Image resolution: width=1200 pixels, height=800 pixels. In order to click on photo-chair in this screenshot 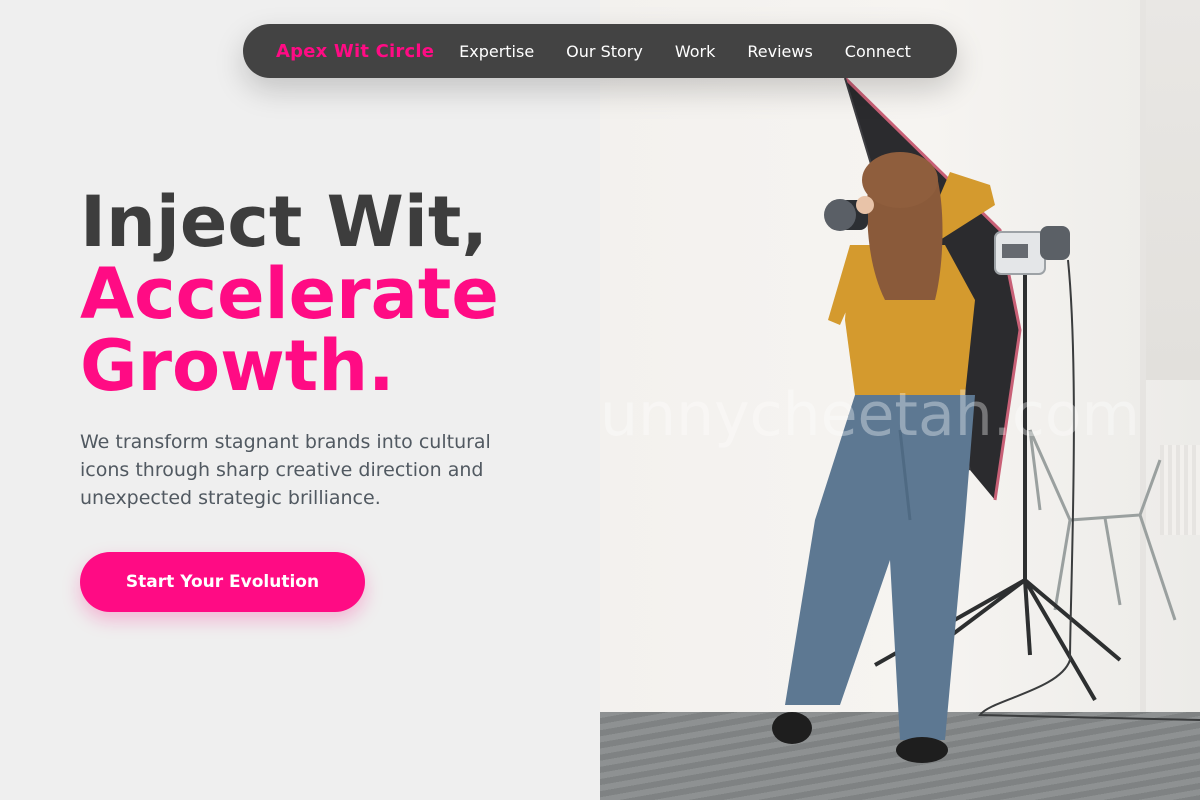, I will do `click(1102, 525)`.